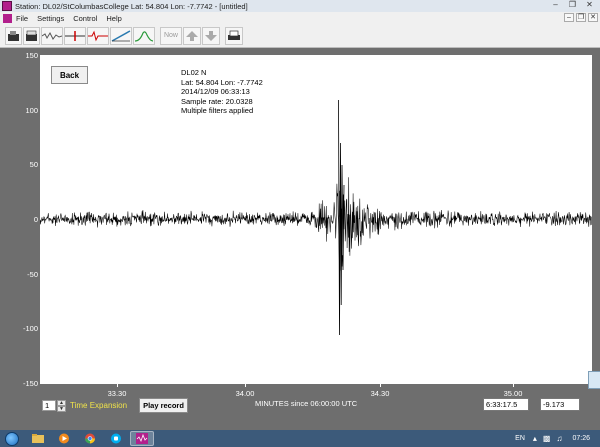  What do you see at coordinates (113, 18) in the screenshot?
I see `menu-help: Help` at bounding box center [113, 18].